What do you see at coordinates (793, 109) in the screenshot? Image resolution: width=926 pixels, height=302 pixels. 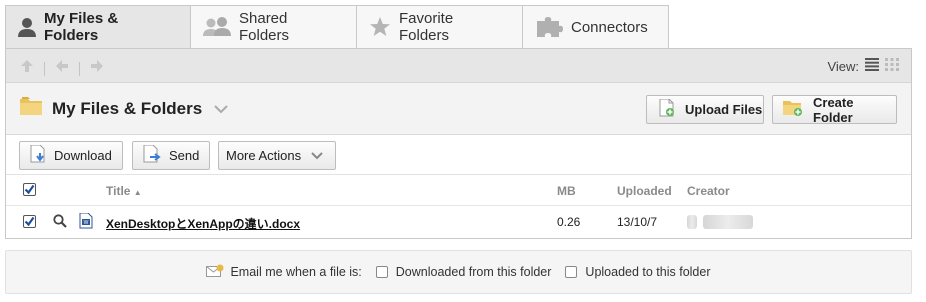 I see `new-folder-icon` at bounding box center [793, 109].